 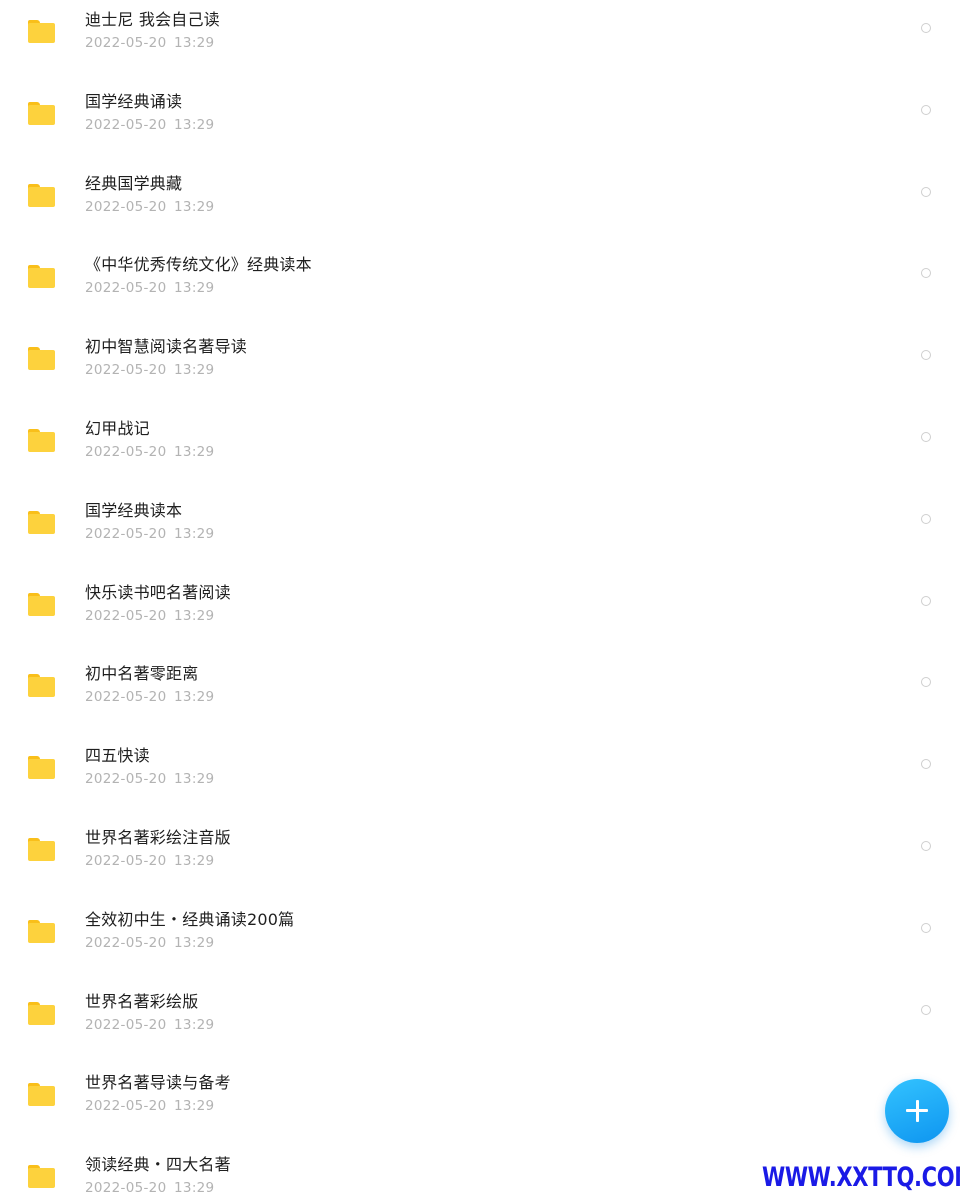 What do you see at coordinates (158, 1083) in the screenshot?
I see `folder-name: 世界名著导读与备考` at bounding box center [158, 1083].